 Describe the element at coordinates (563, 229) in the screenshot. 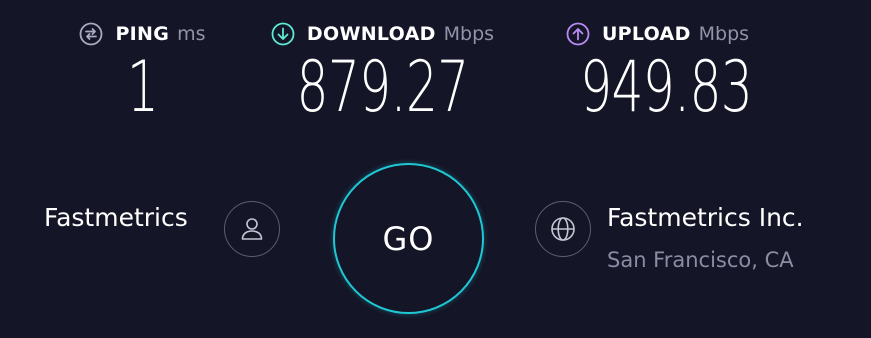

I see `globe-icon` at that location.